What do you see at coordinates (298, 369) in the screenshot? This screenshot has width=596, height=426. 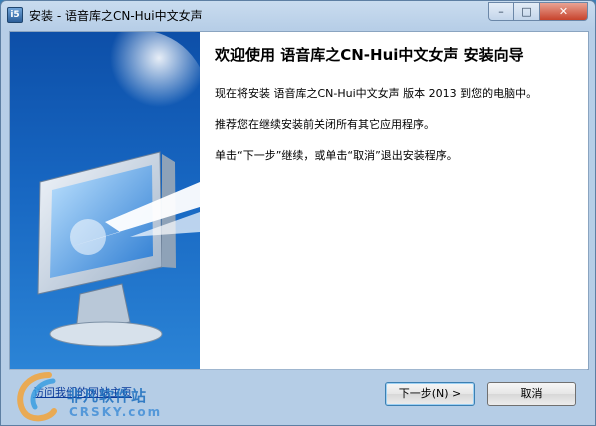 I see `footer-divider` at bounding box center [298, 369].